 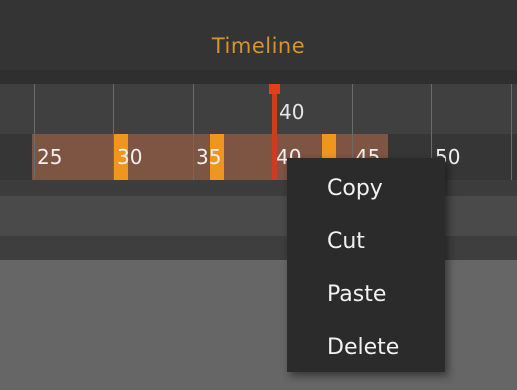 I want to click on frame-tick-label: 30, so click(x=130, y=157).